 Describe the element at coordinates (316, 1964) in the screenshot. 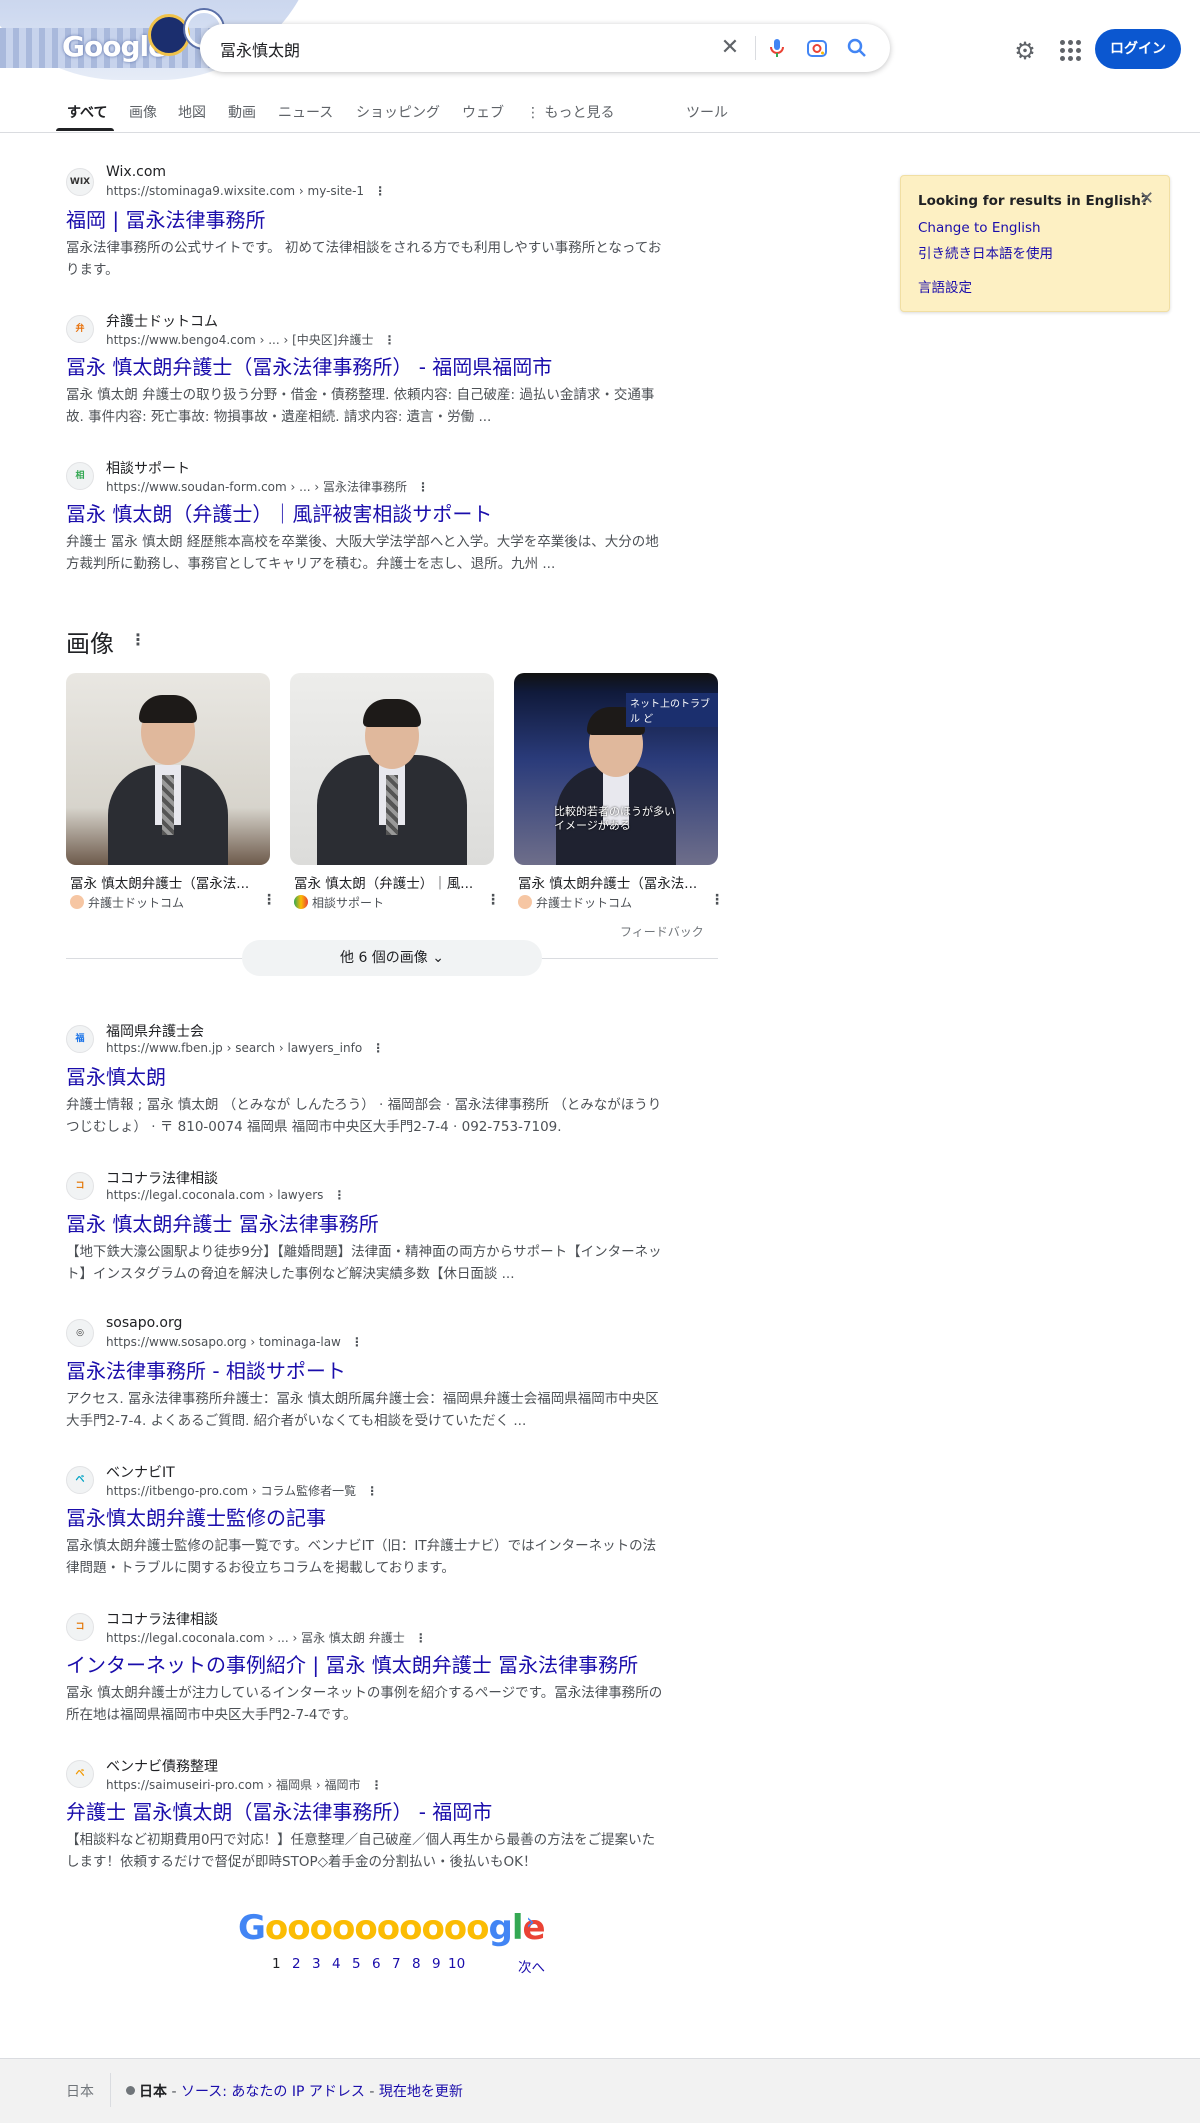

I see `page-number: 3` at that location.